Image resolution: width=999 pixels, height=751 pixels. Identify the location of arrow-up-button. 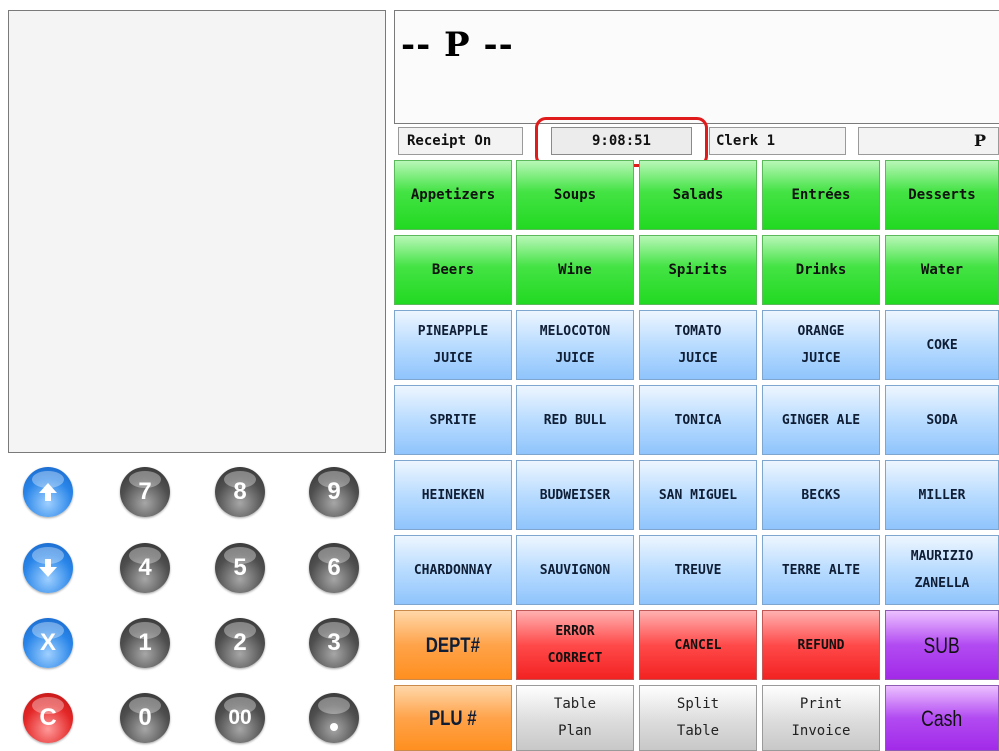
(48, 492).